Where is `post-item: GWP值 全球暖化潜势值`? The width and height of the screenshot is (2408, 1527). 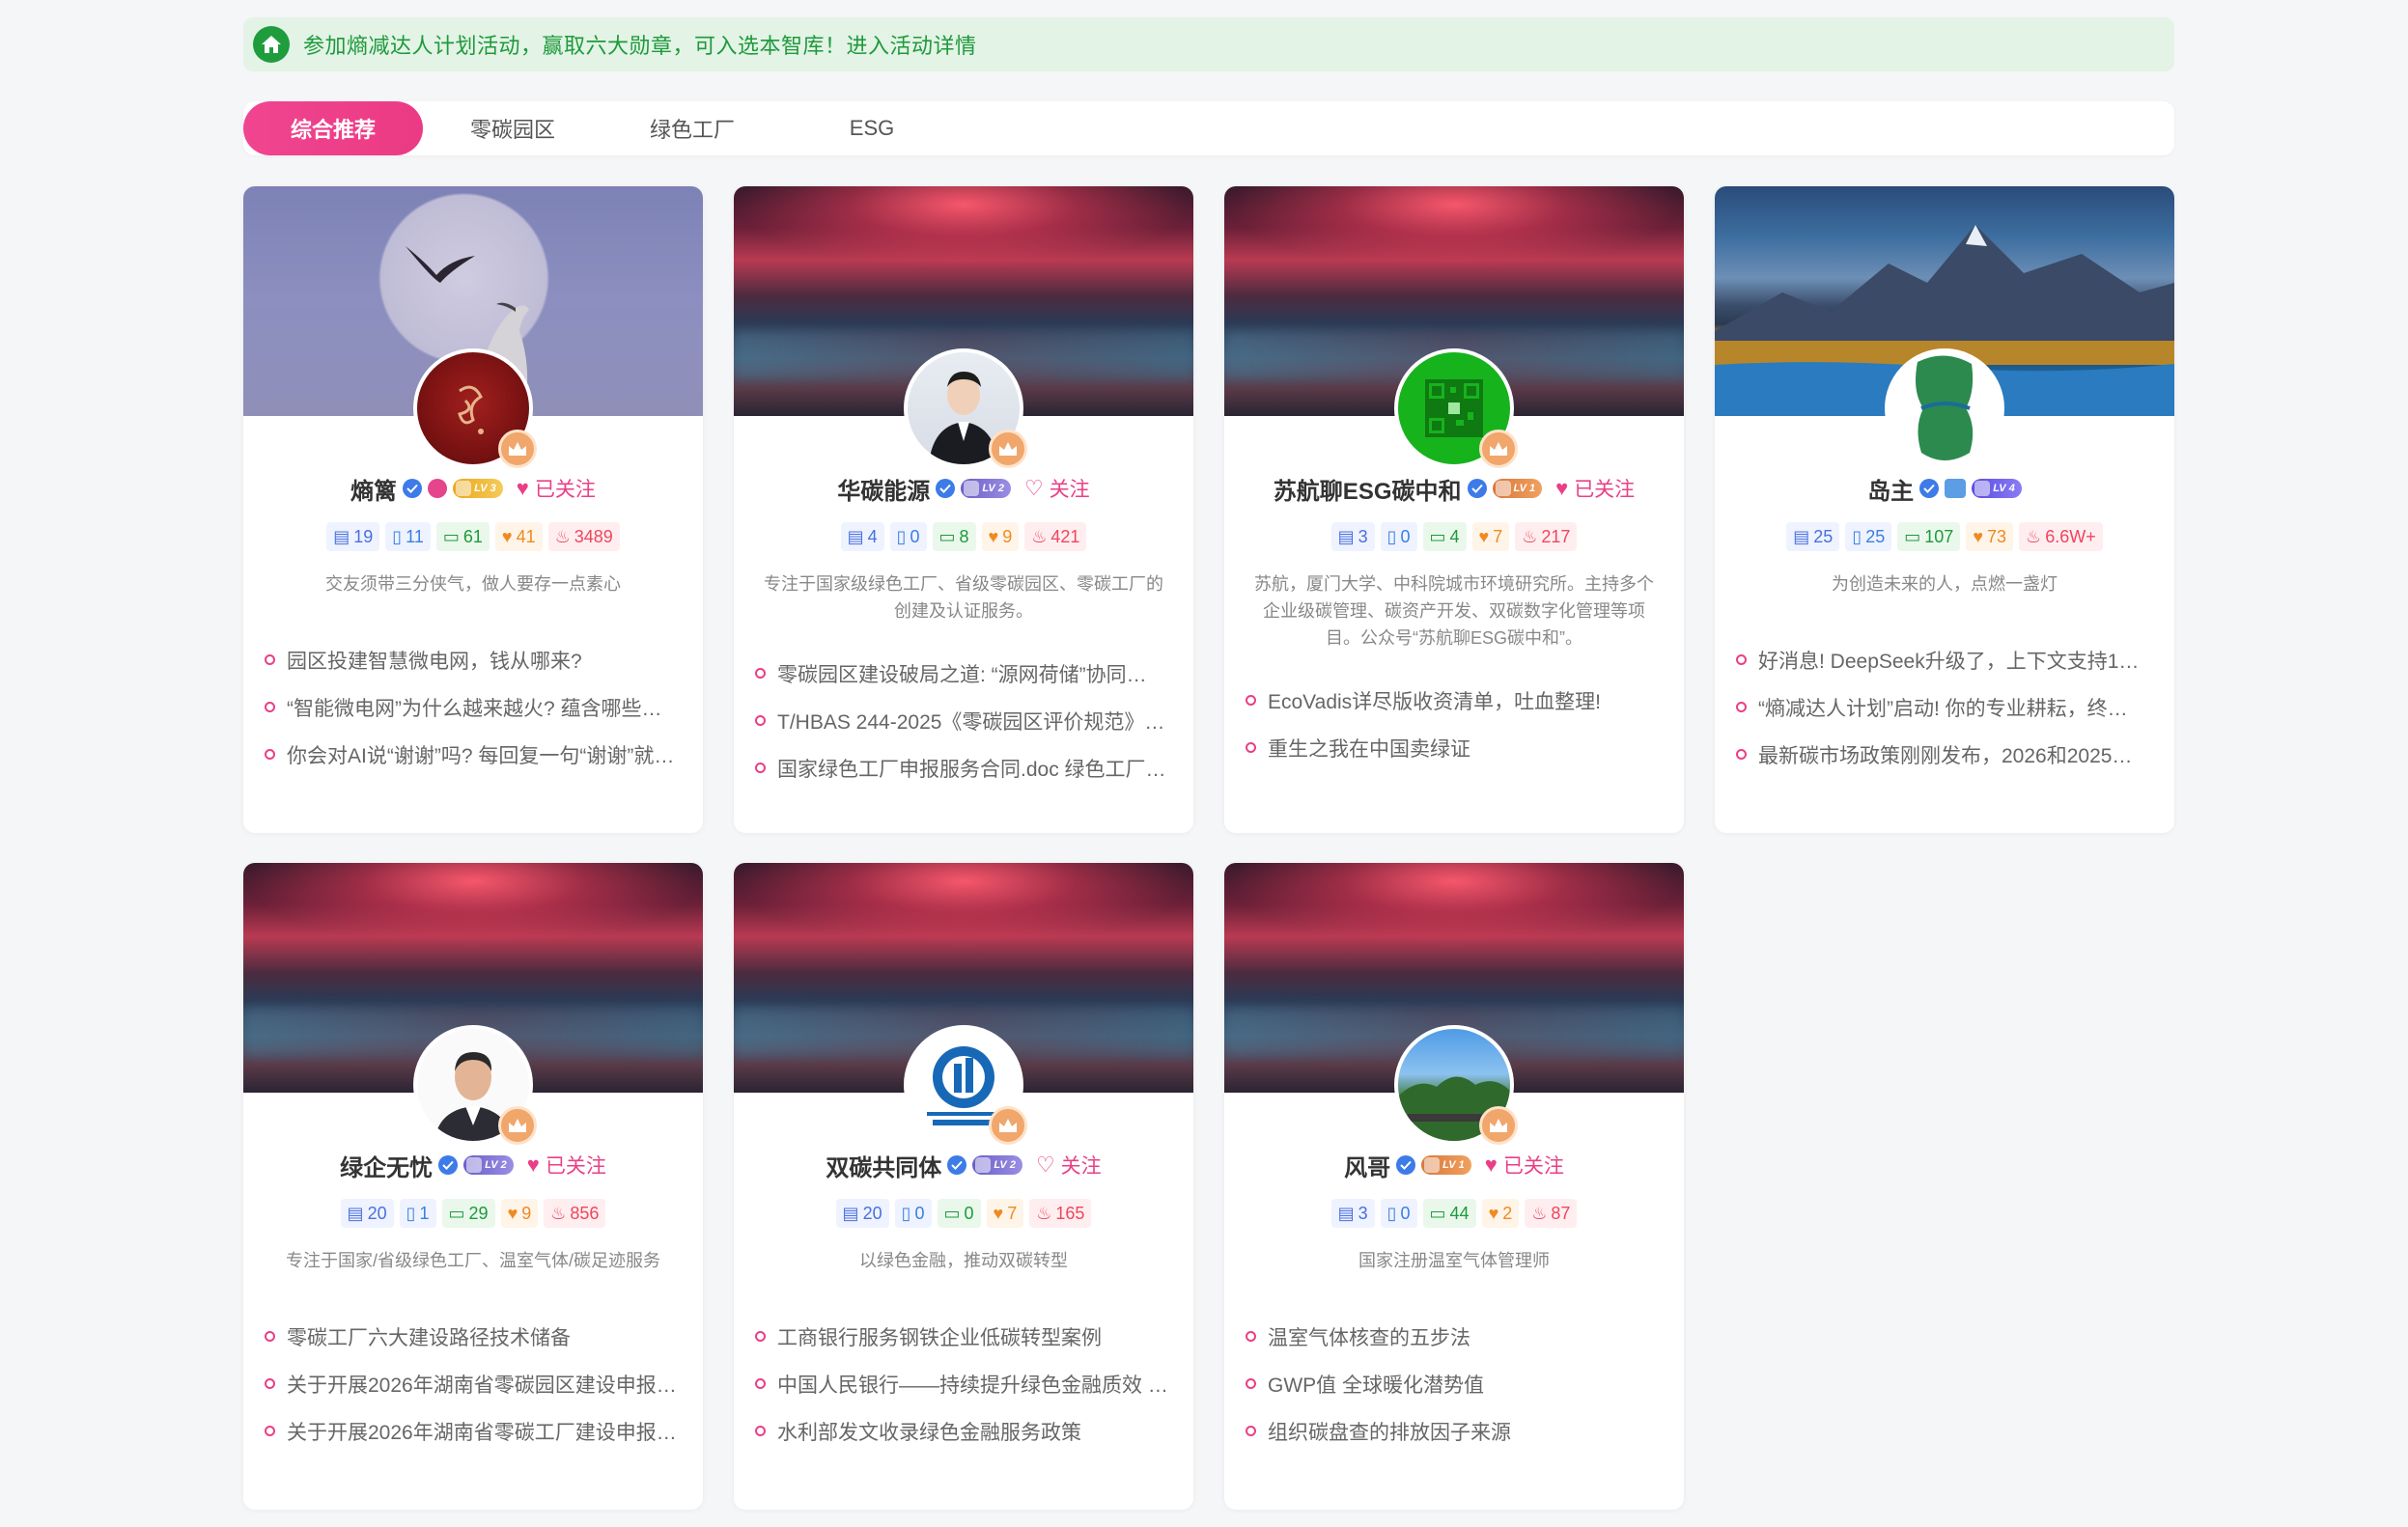 post-item: GWP值 全球暖化潜势值 is located at coordinates (1455, 1383).